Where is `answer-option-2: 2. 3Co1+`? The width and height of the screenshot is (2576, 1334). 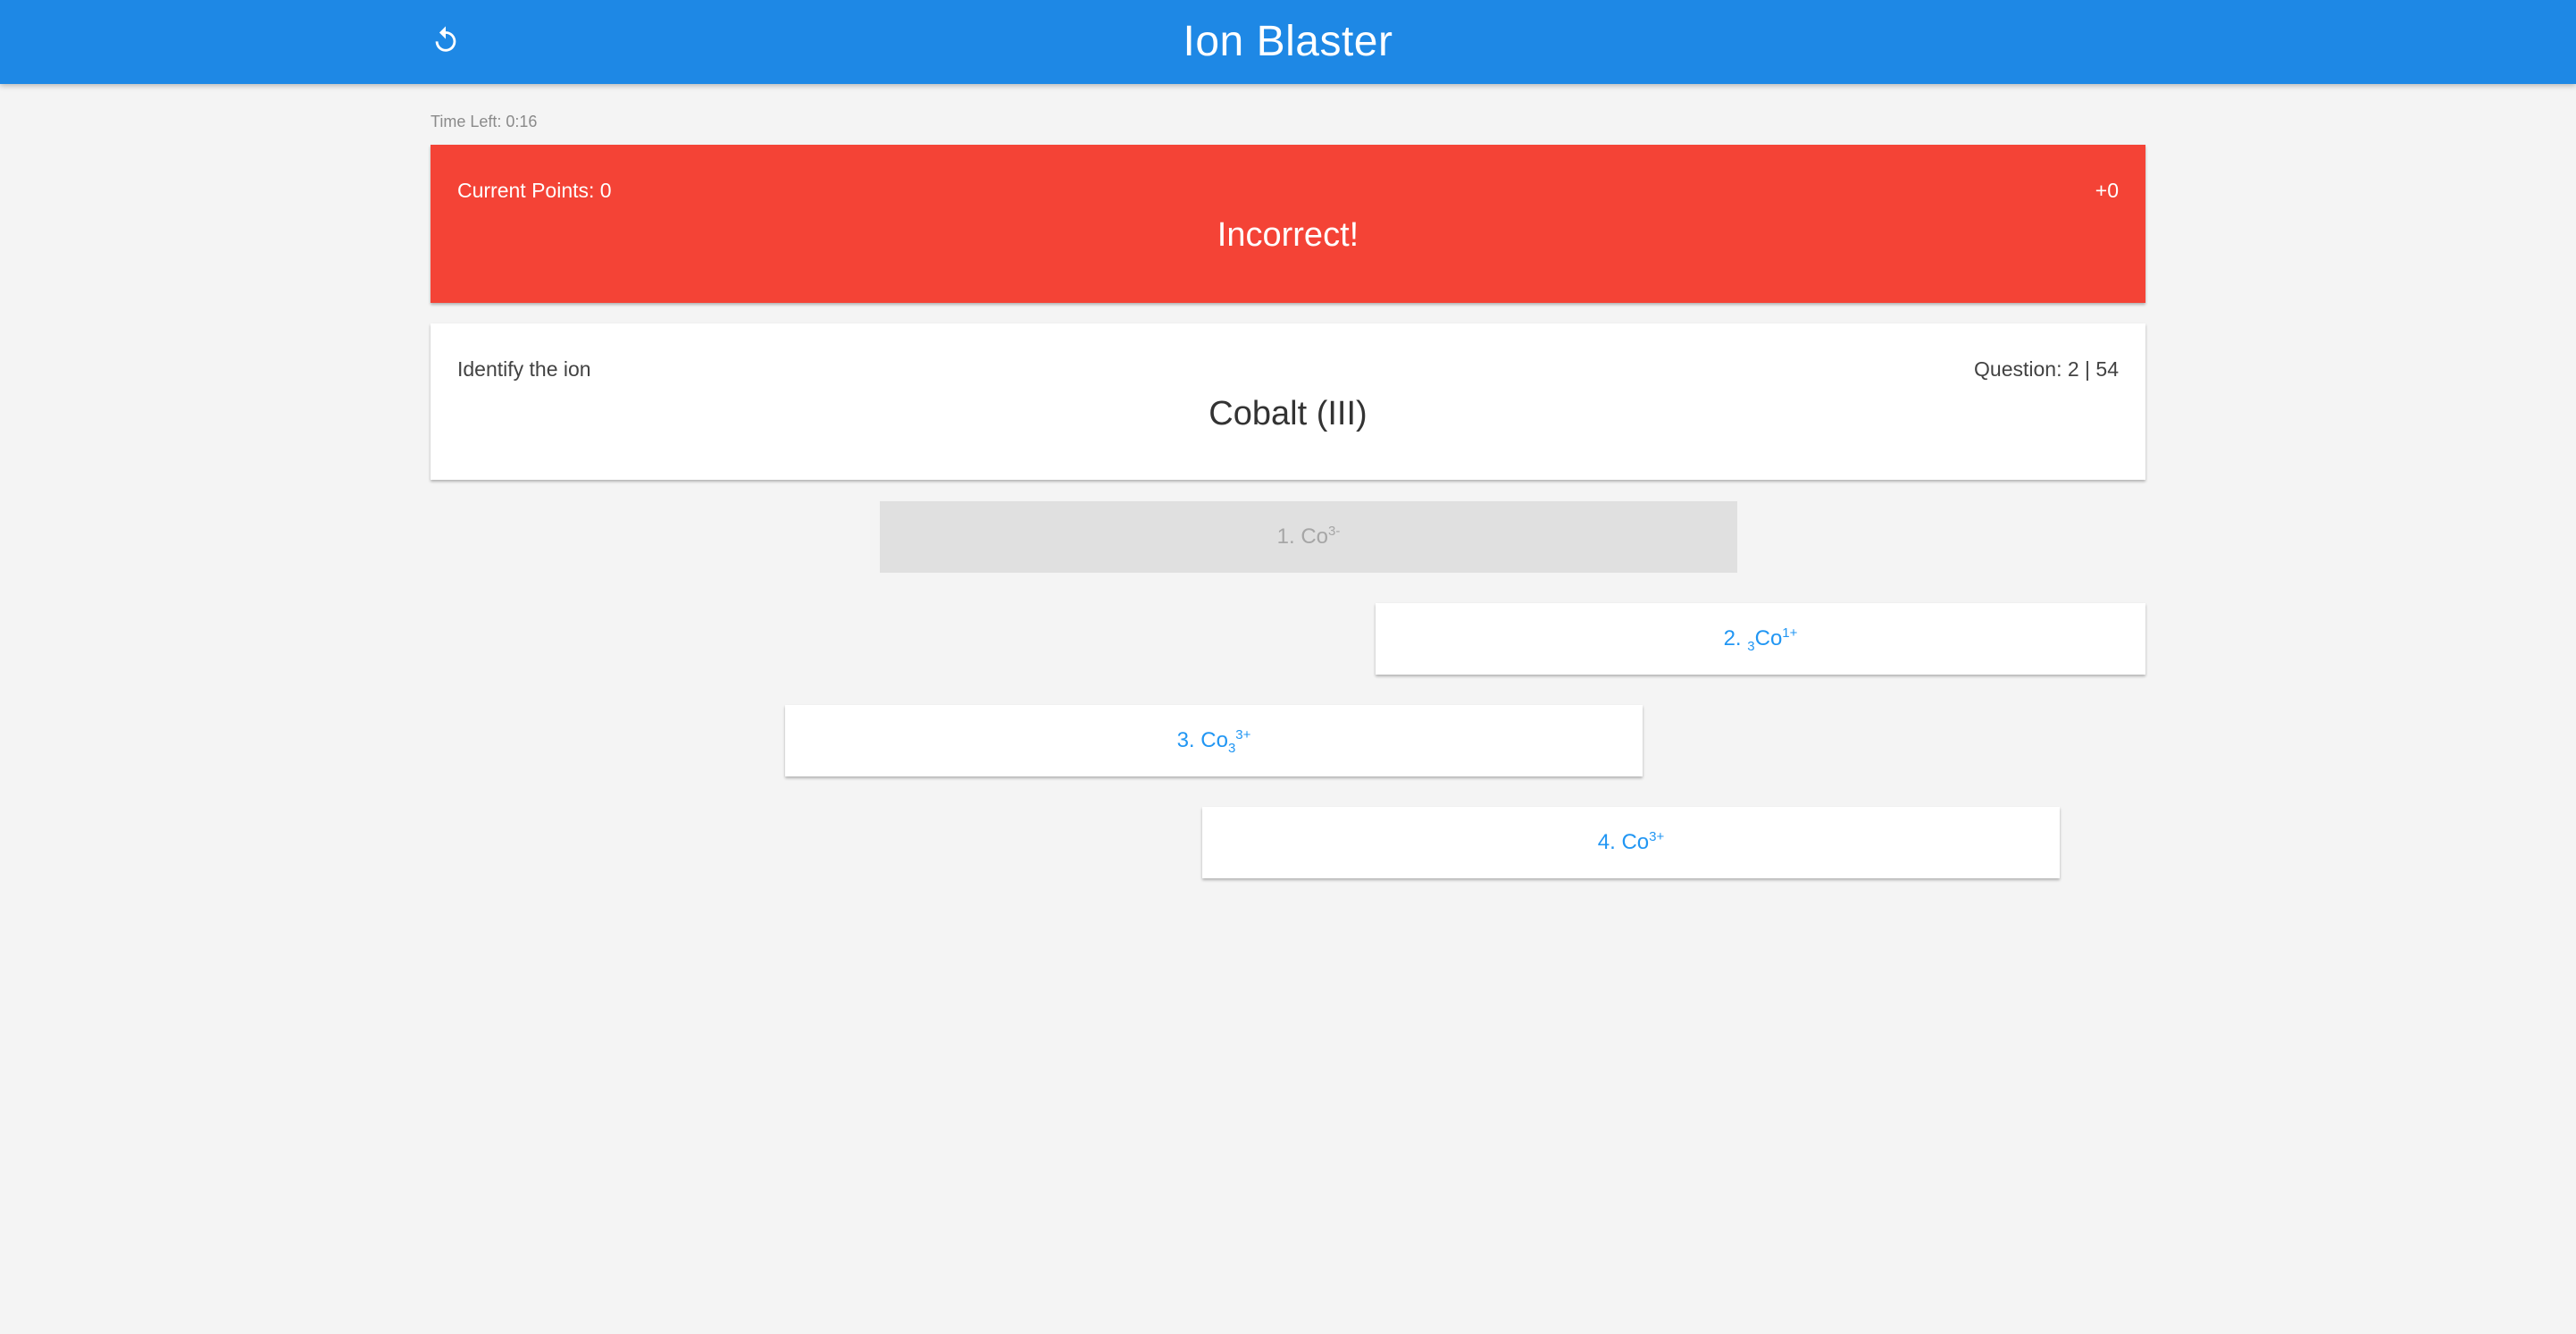 answer-option-2: 2. 3Co1+ is located at coordinates (1761, 639).